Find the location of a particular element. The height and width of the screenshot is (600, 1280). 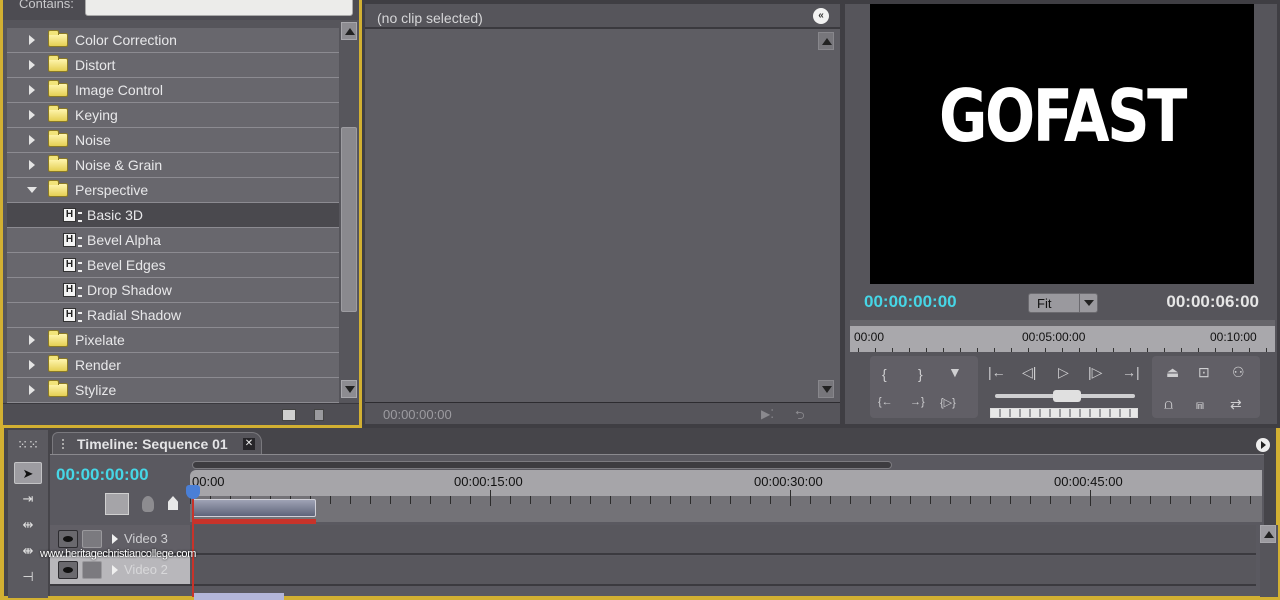

timeline-current-time: 00:00:00:00 is located at coordinates (102, 475).